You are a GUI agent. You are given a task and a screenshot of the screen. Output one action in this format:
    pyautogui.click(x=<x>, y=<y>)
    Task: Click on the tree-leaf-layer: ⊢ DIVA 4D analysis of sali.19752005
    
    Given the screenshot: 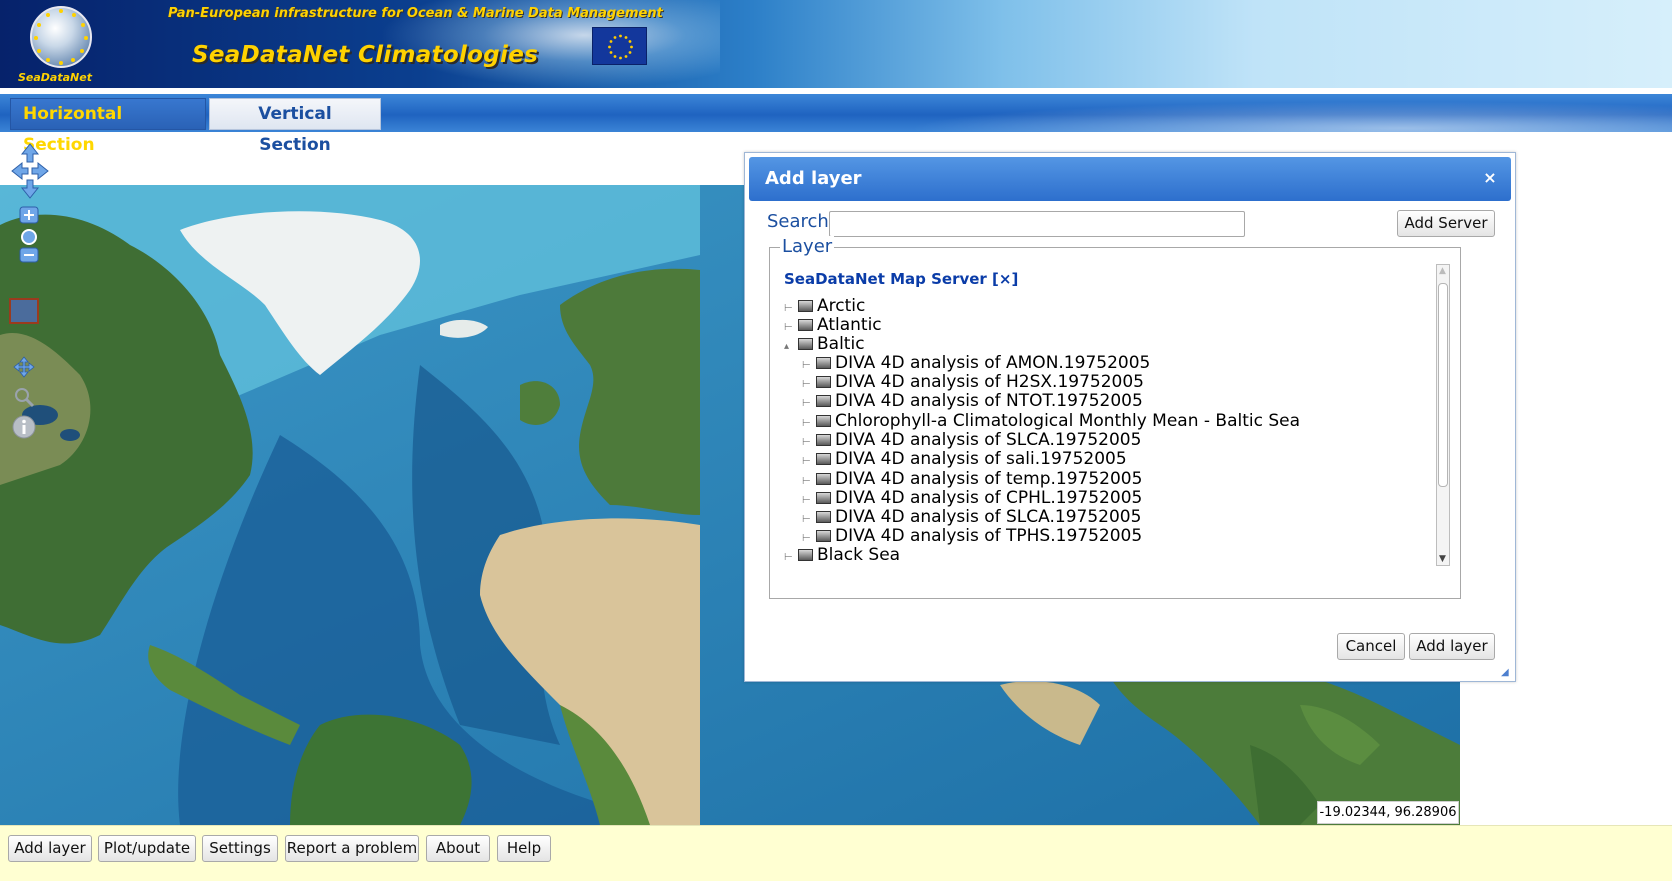 What is the action you would take?
    pyautogui.click(x=964, y=459)
    